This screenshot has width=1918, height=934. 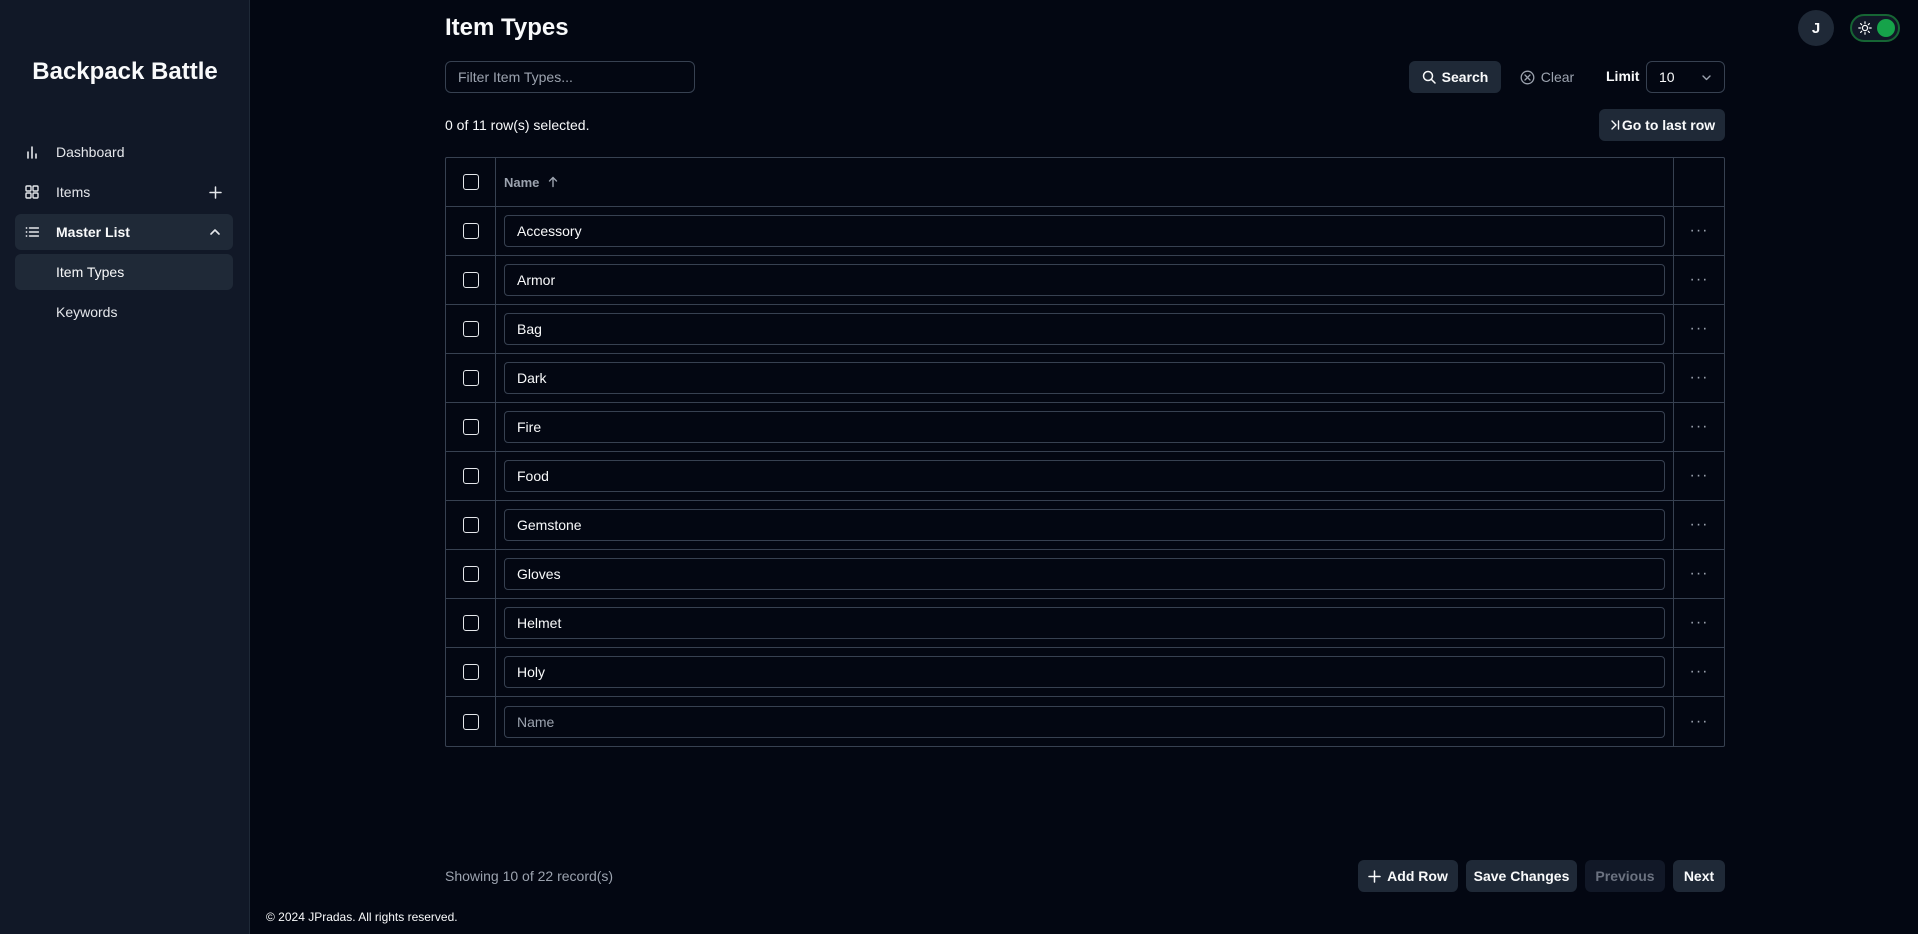 I want to click on page-title: Item Types, so click(x=507, y=27).